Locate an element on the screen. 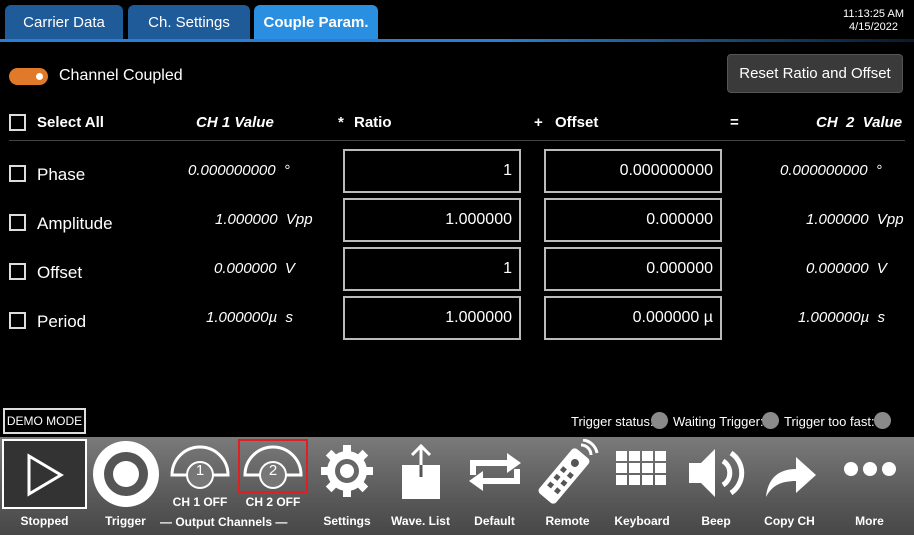 The height and width of the screenshot is (535, 914). ch1-value-header: CH 1 Value is located at coordinates (235, 122).